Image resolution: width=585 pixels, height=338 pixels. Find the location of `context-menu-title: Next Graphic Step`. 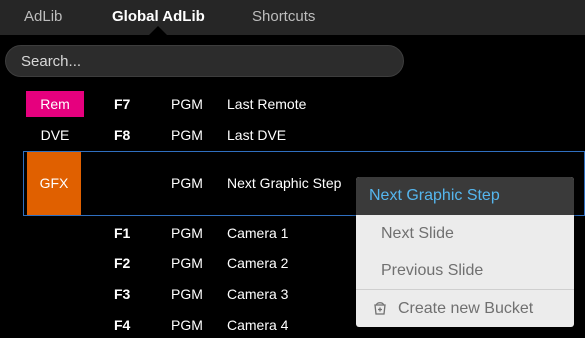

context-menu-title: Next Graphic Step is located at coordinates (465, 196).